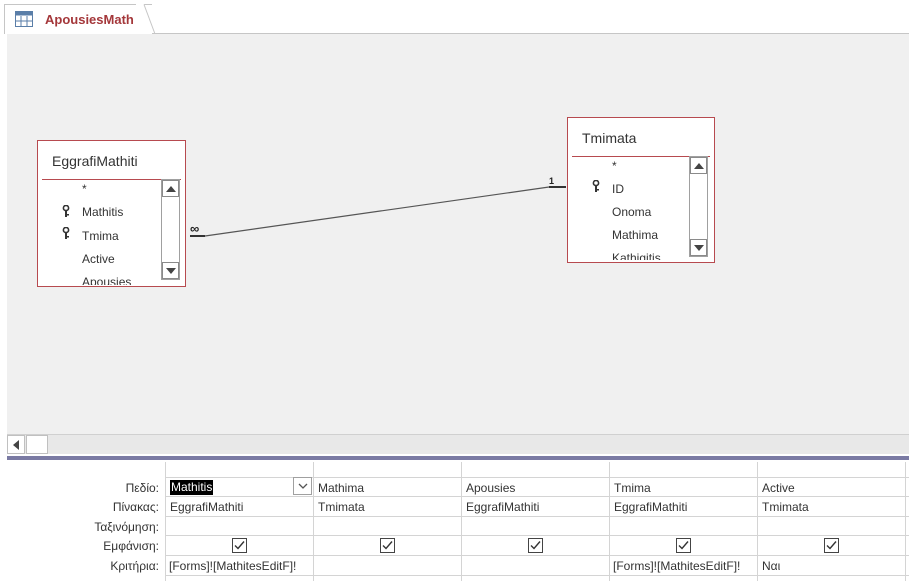  Describe the element at coordinates (126, 527) in the screenshot. I see `row-label-sort: Ταξινόμηση:` at that location.